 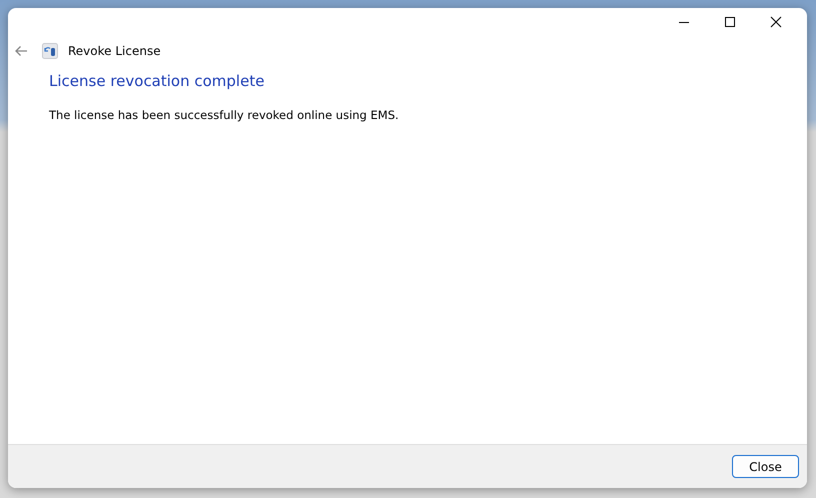 I want to click on back-icon, so click(x=21, y=50).